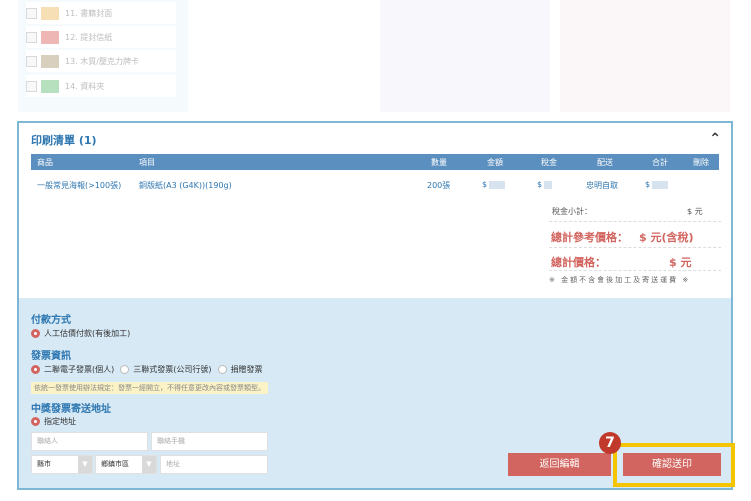 Image resolution: width=751 pixels, height=501 pixels. Describe the element at coordinates (495, 162) in the screenshot. I see `header-amount: 金額` at that location.